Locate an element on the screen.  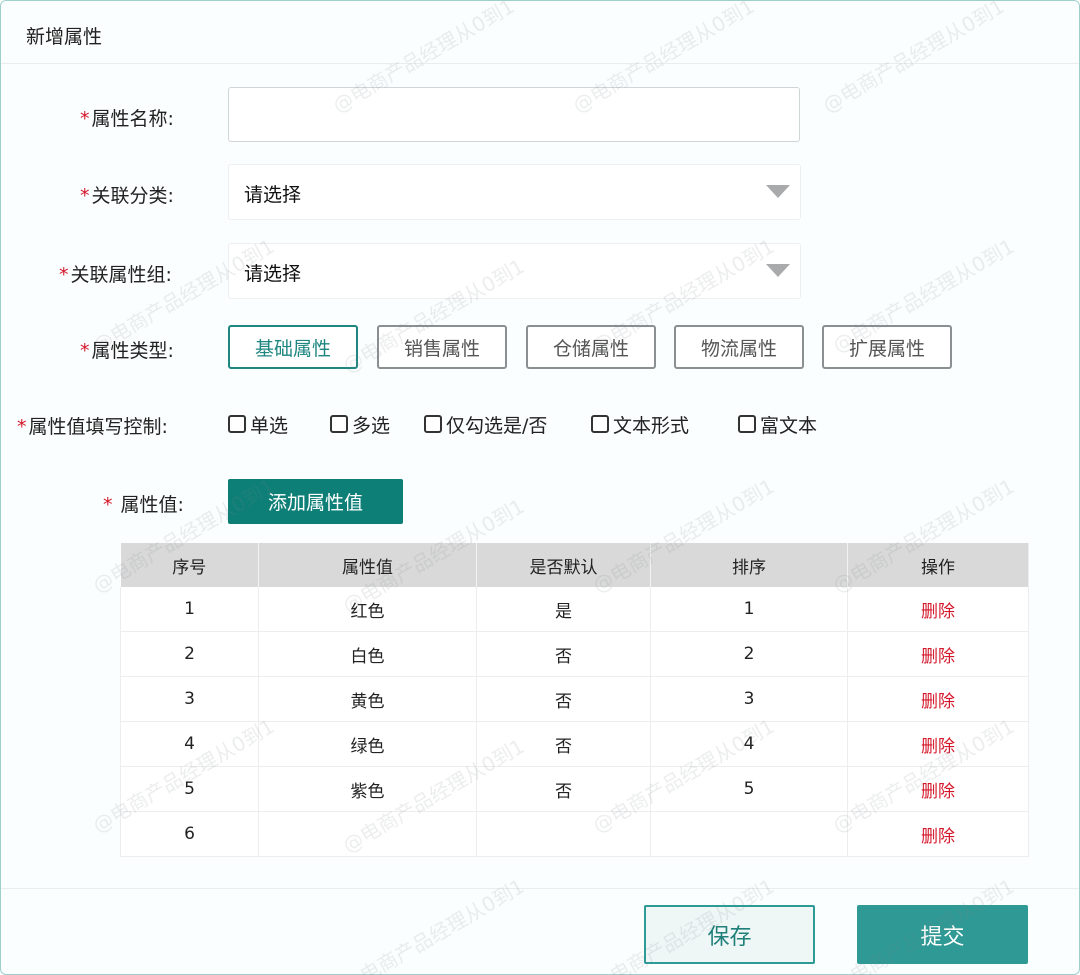
cell-sort: 3 is located at coordinates (749, 699).